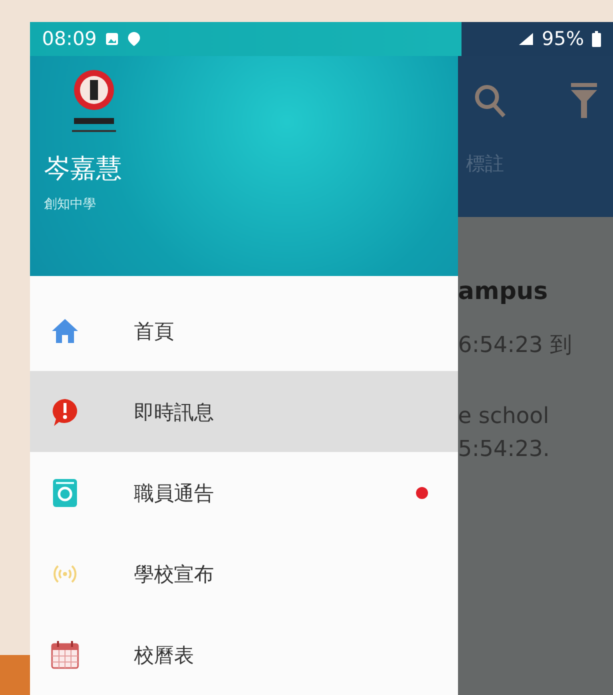 The height and width of the screenshot is (695, 613). I want to click on notice-book-icon, so click(65, 493).